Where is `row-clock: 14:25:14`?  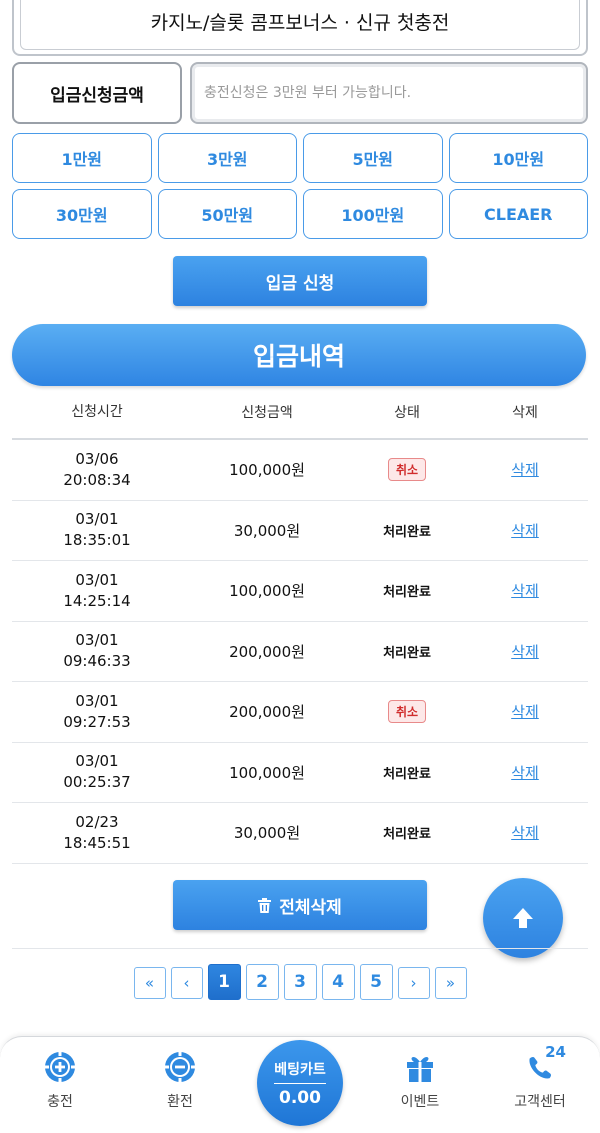
row-clock: 14:25:14 is located at coordinates (97, 600).